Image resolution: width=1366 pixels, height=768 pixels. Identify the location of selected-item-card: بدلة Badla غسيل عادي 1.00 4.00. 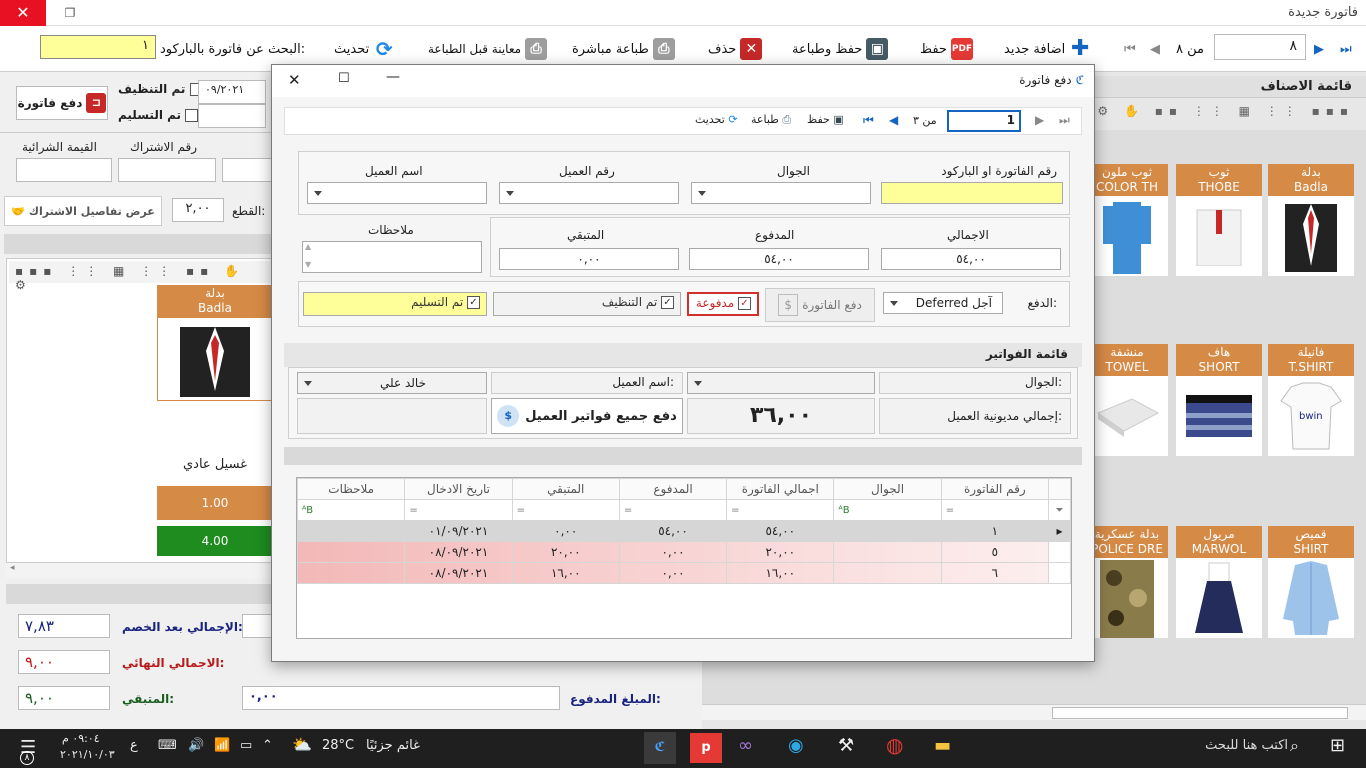
(215, 420).